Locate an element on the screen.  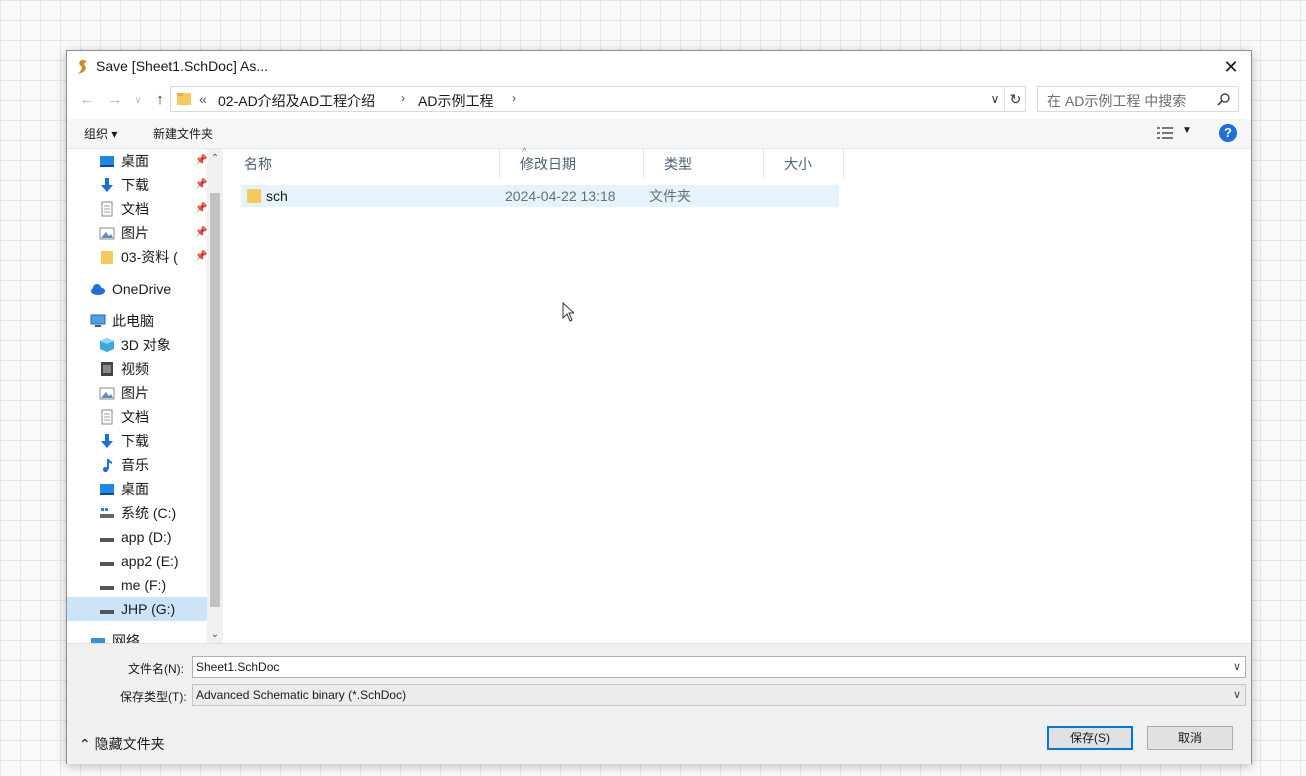
chevron-up-icon: ⌃ is located at coordinates (87, 744).